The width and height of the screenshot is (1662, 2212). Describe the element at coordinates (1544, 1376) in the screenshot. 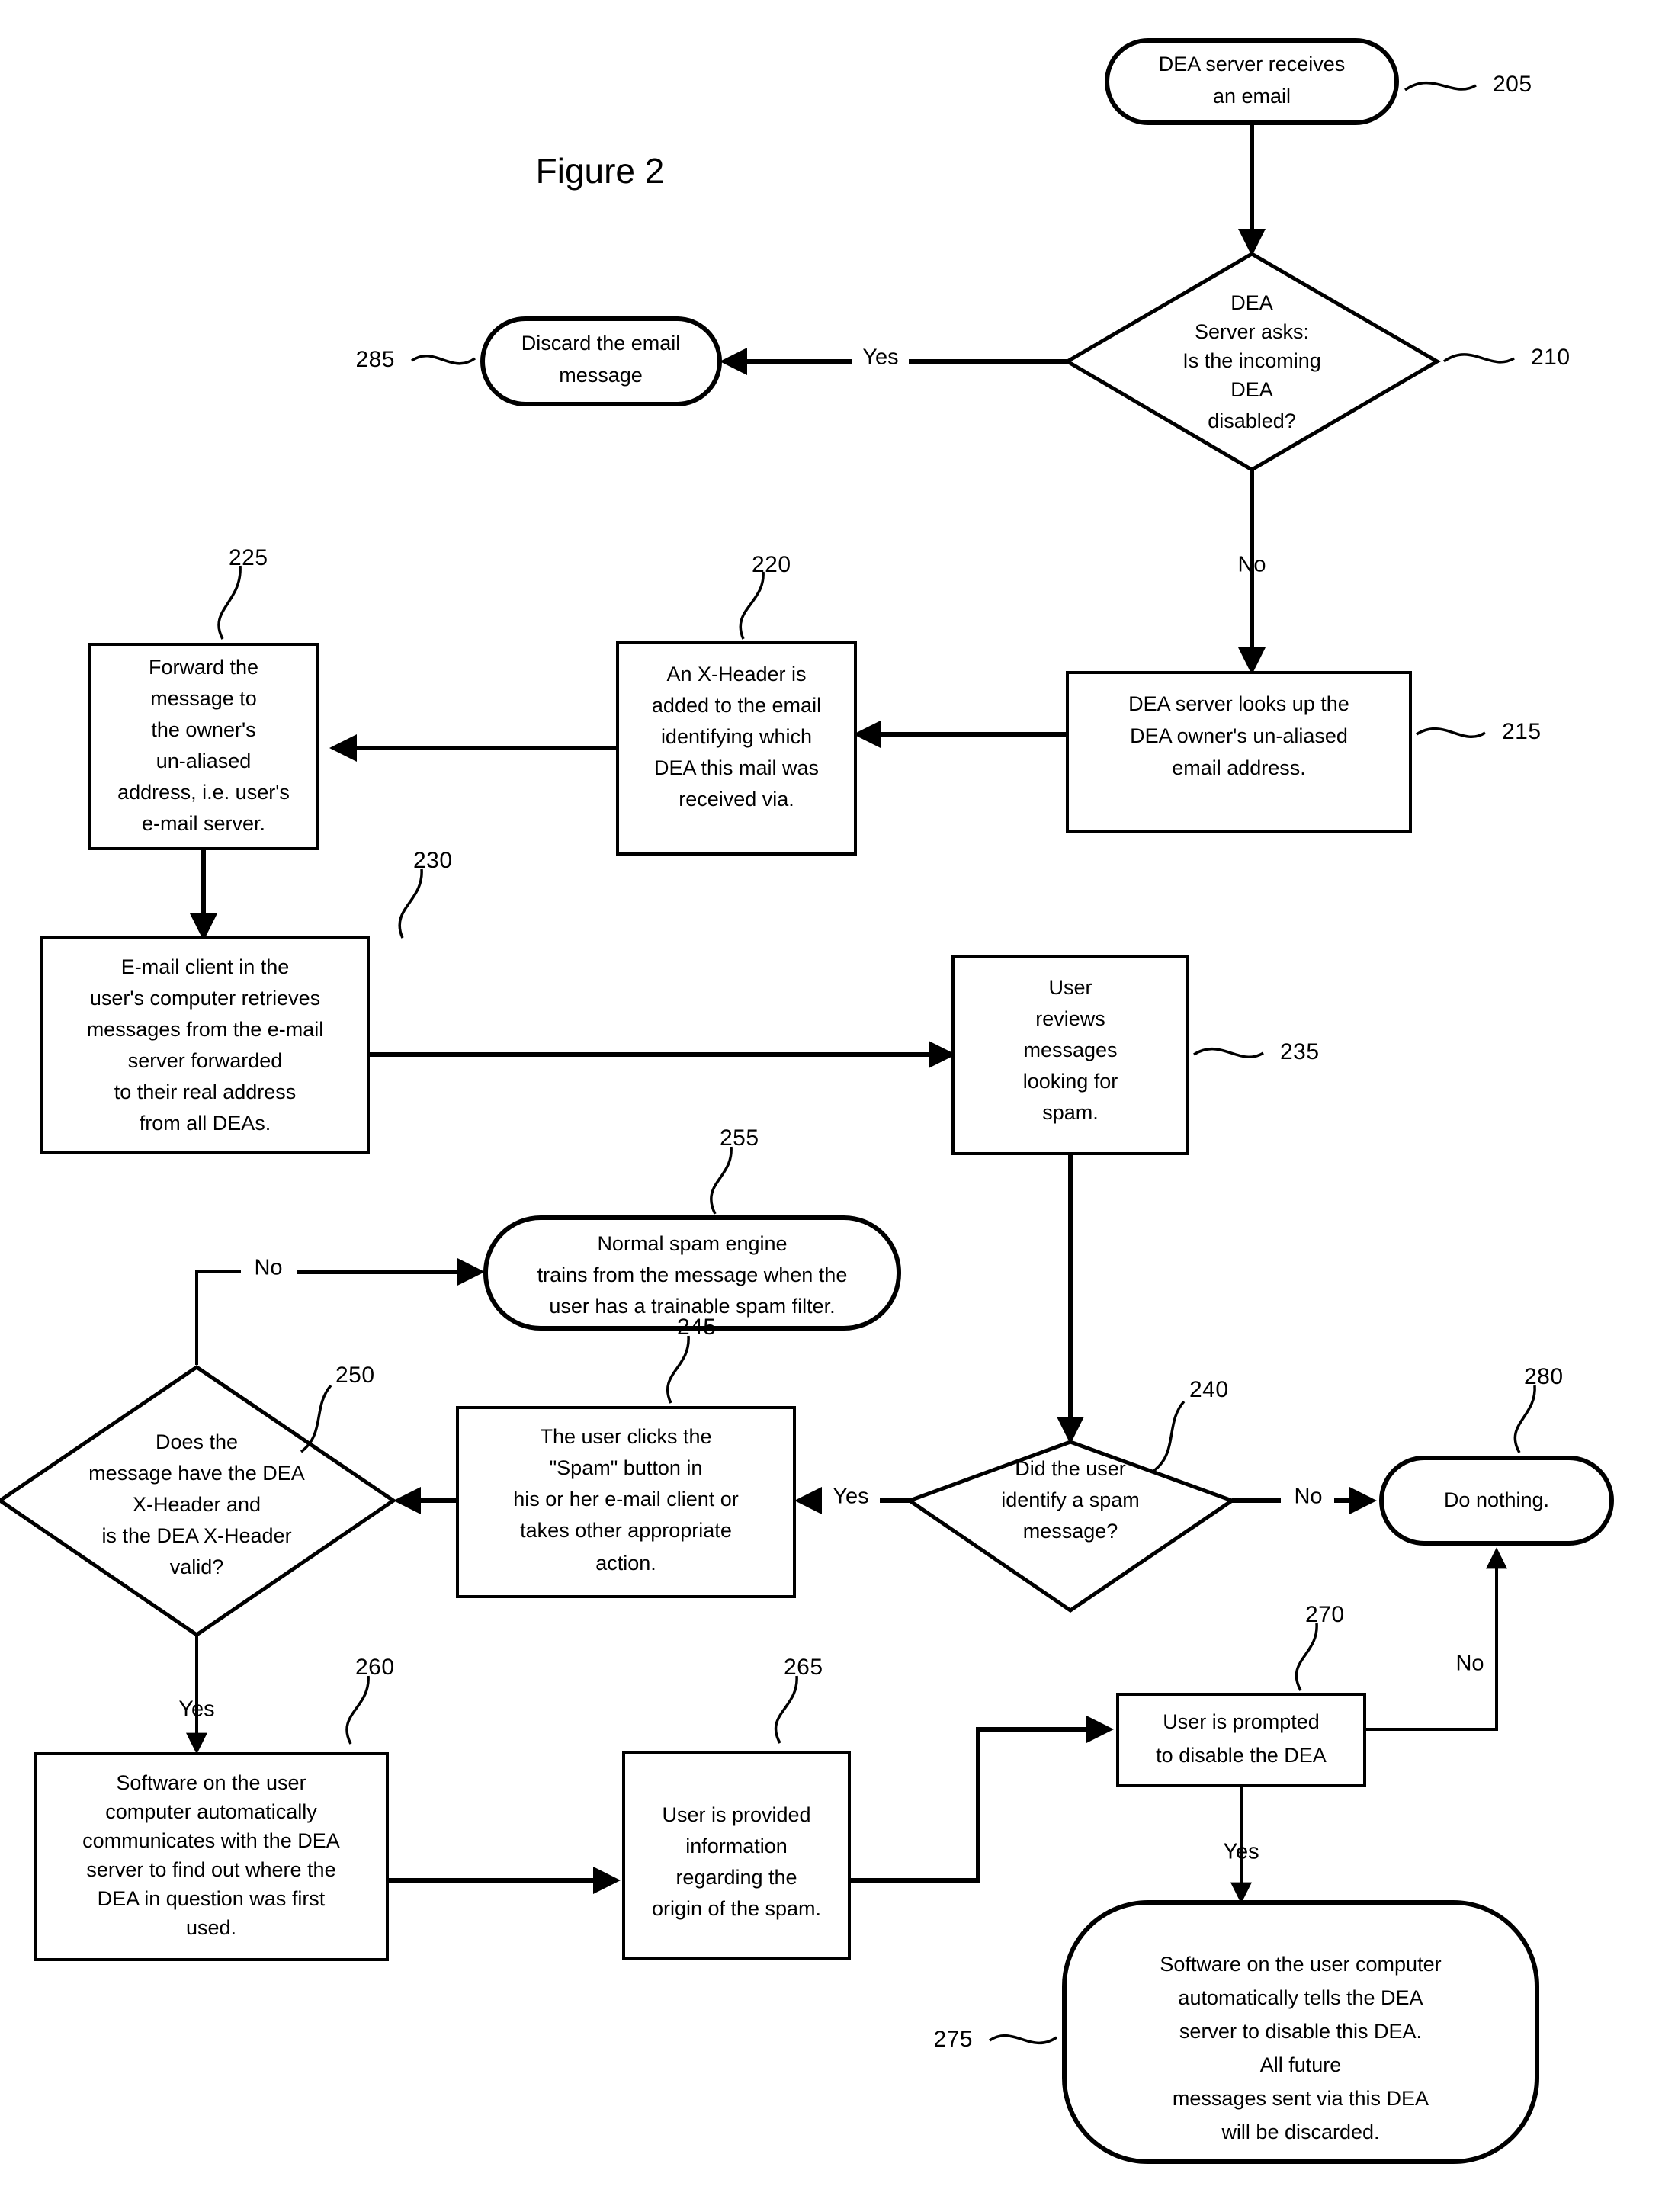

I see `ref-number-280: 280` at that location.